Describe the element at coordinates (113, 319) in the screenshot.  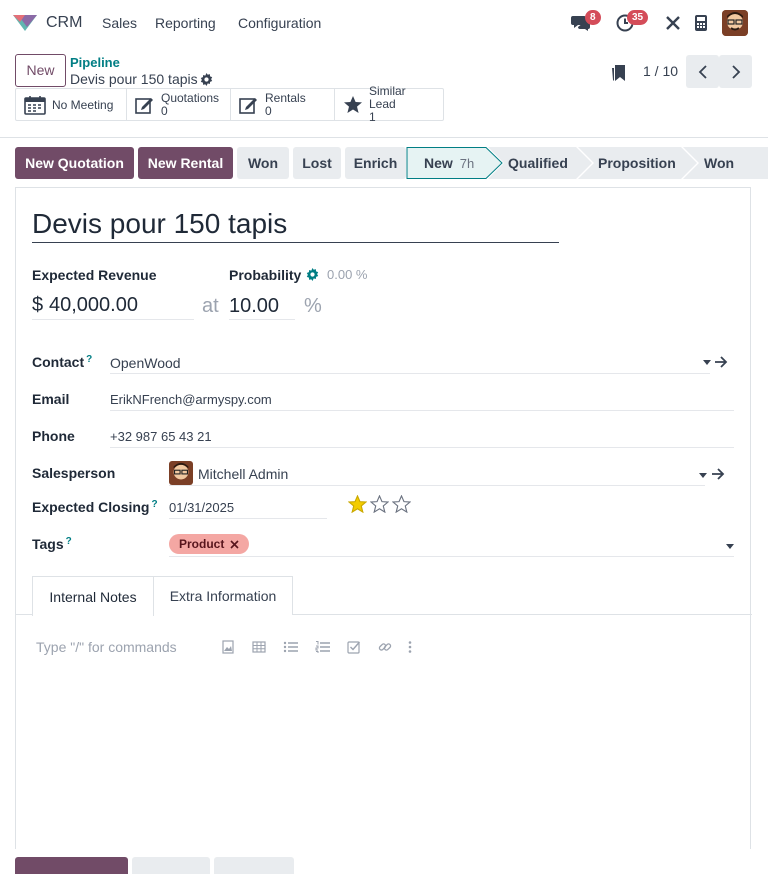
I see `revenue-underline` at that location.